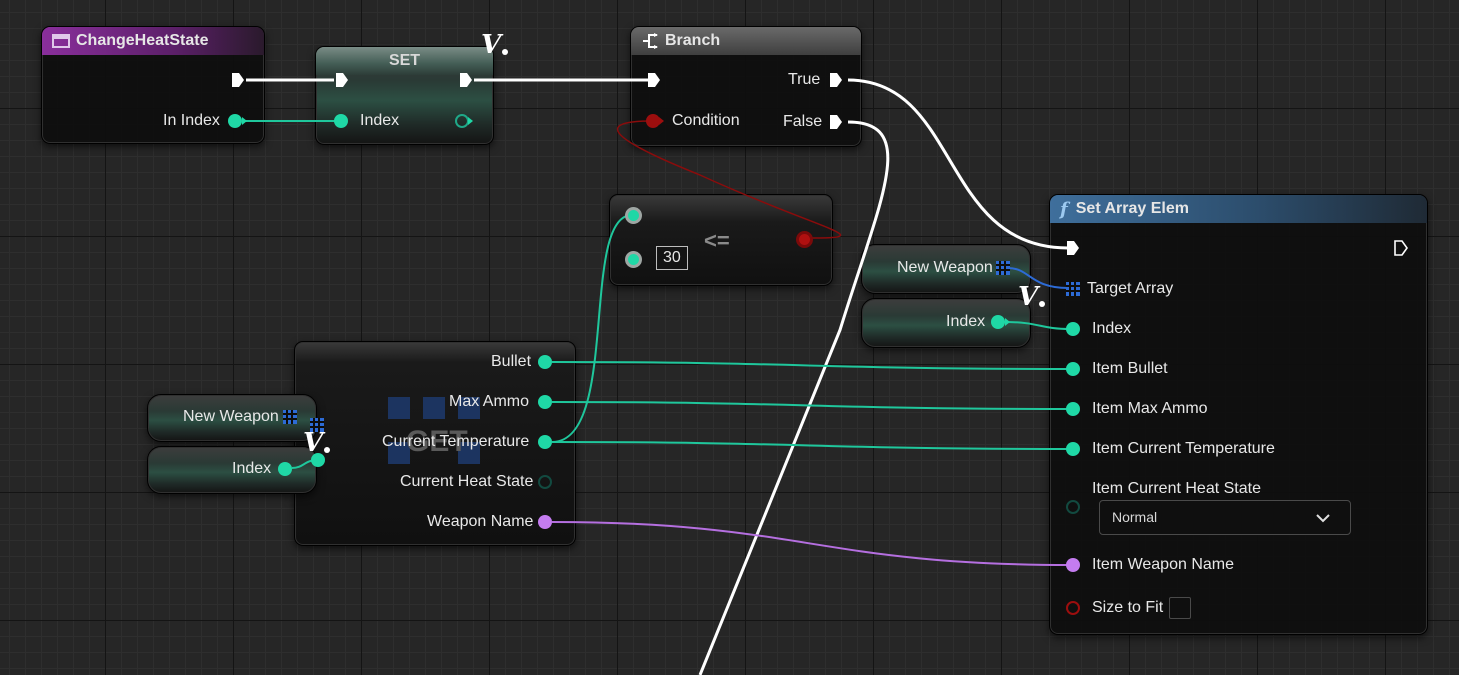 This screenshot has height=675, width=1459. What do you see at coordinates (672, 258) in the screenshot?
I see `compare-value-input: 30` at bounding box center [672, 258].